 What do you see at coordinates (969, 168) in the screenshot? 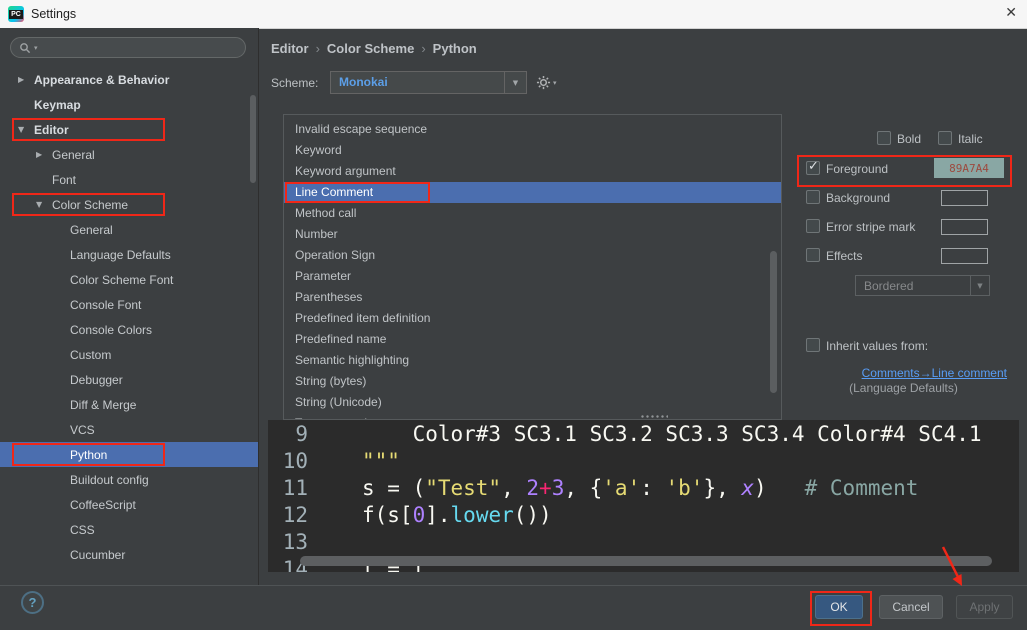
I see `foreground-color-swatch: 89A7A4` at bounding box center [969, 168].